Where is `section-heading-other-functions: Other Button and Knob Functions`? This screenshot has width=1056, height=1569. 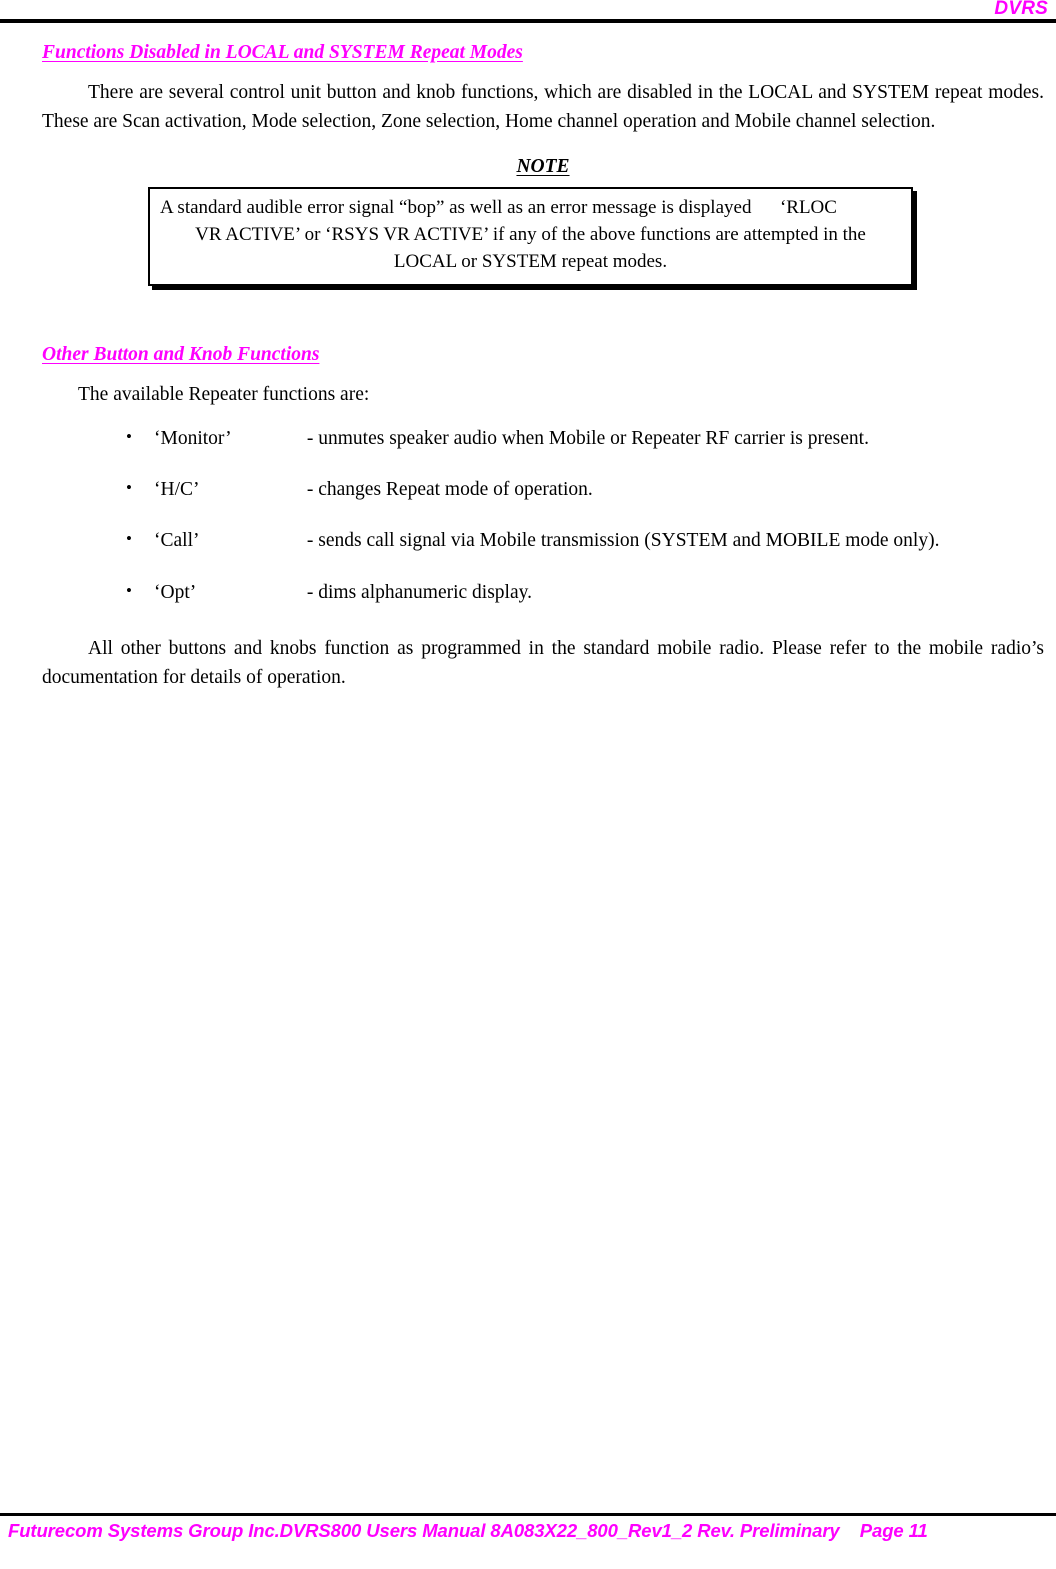 section-heading-other-functions: Other Button and Knob Functions is located at coordinates (181, 354).